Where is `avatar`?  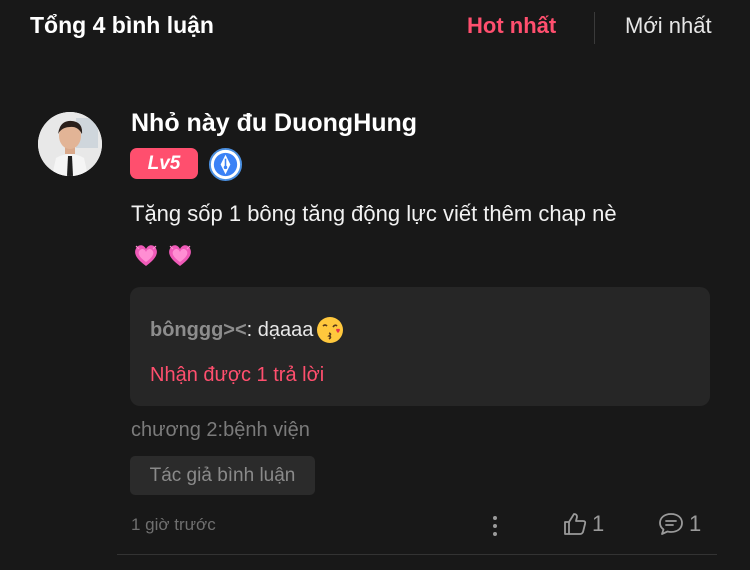 avatar is located at coordinates (70, 144).